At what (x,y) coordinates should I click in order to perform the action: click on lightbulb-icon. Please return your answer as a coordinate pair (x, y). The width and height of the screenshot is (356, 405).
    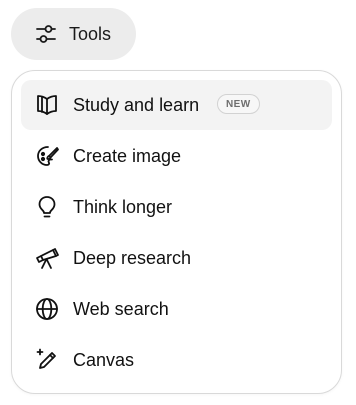
    Looking at the image, I should click on (47, 207).